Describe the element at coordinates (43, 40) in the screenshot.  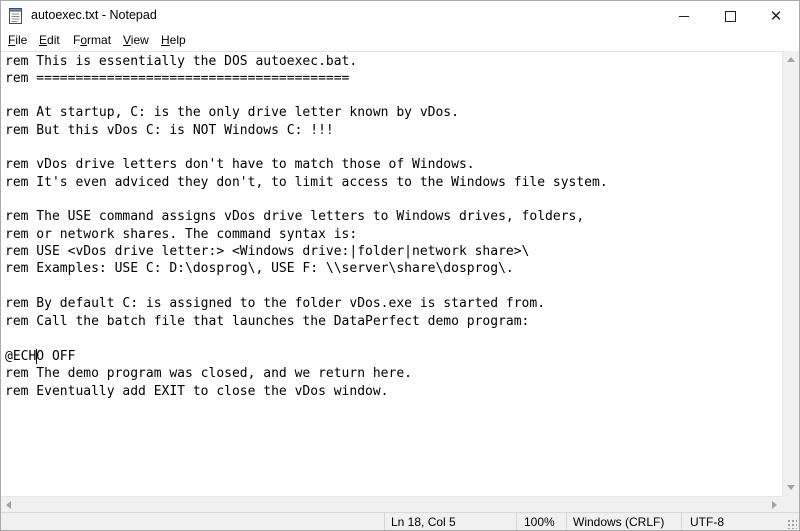
I see `menu-edit-mnemonic: E` at that location.